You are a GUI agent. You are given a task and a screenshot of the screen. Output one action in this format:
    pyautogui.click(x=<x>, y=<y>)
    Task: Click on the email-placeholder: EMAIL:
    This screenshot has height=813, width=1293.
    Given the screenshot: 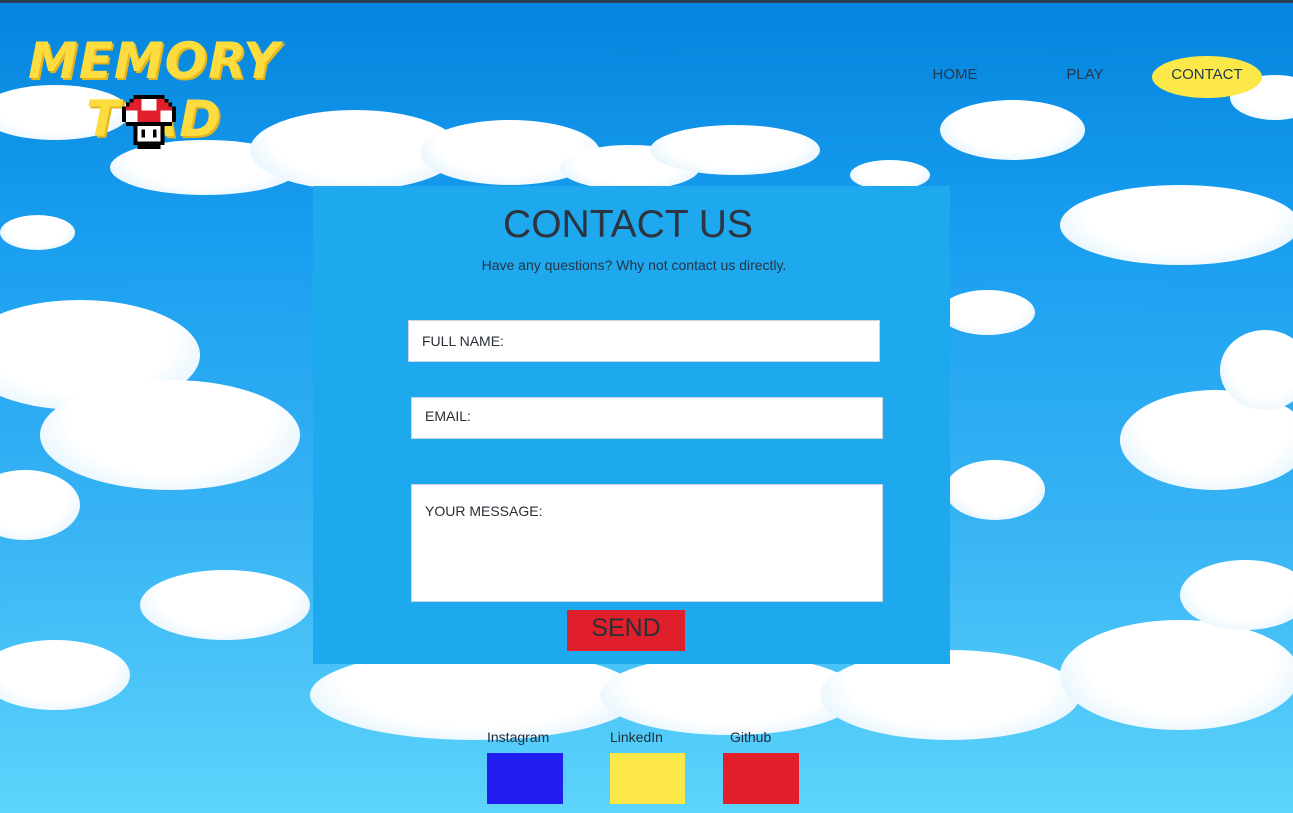 What is the action you would take?
    pyautogui.click(x=448, y=416)
    